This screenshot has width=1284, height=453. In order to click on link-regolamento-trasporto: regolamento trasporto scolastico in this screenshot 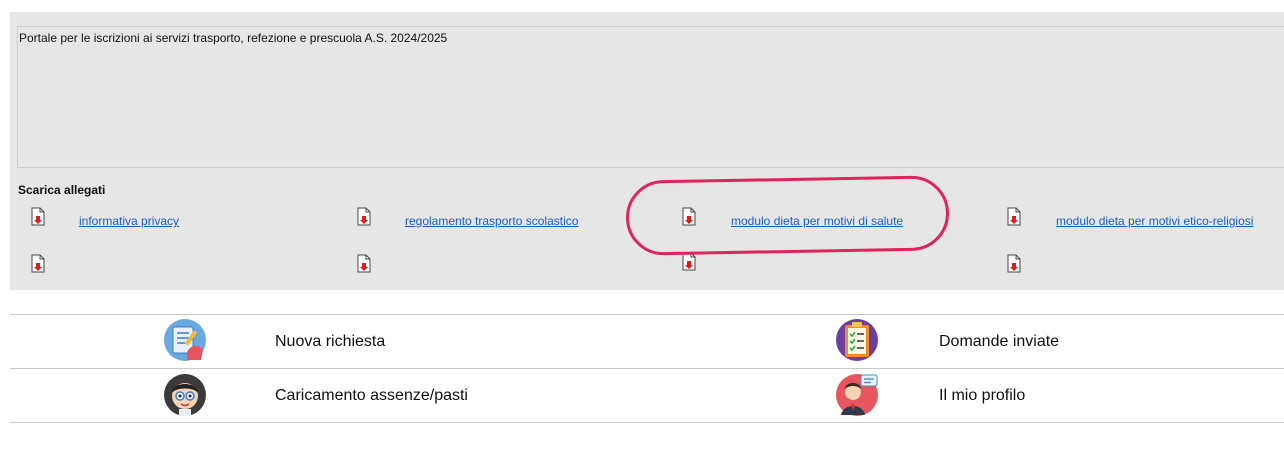, I will do `click(491, 221)`.